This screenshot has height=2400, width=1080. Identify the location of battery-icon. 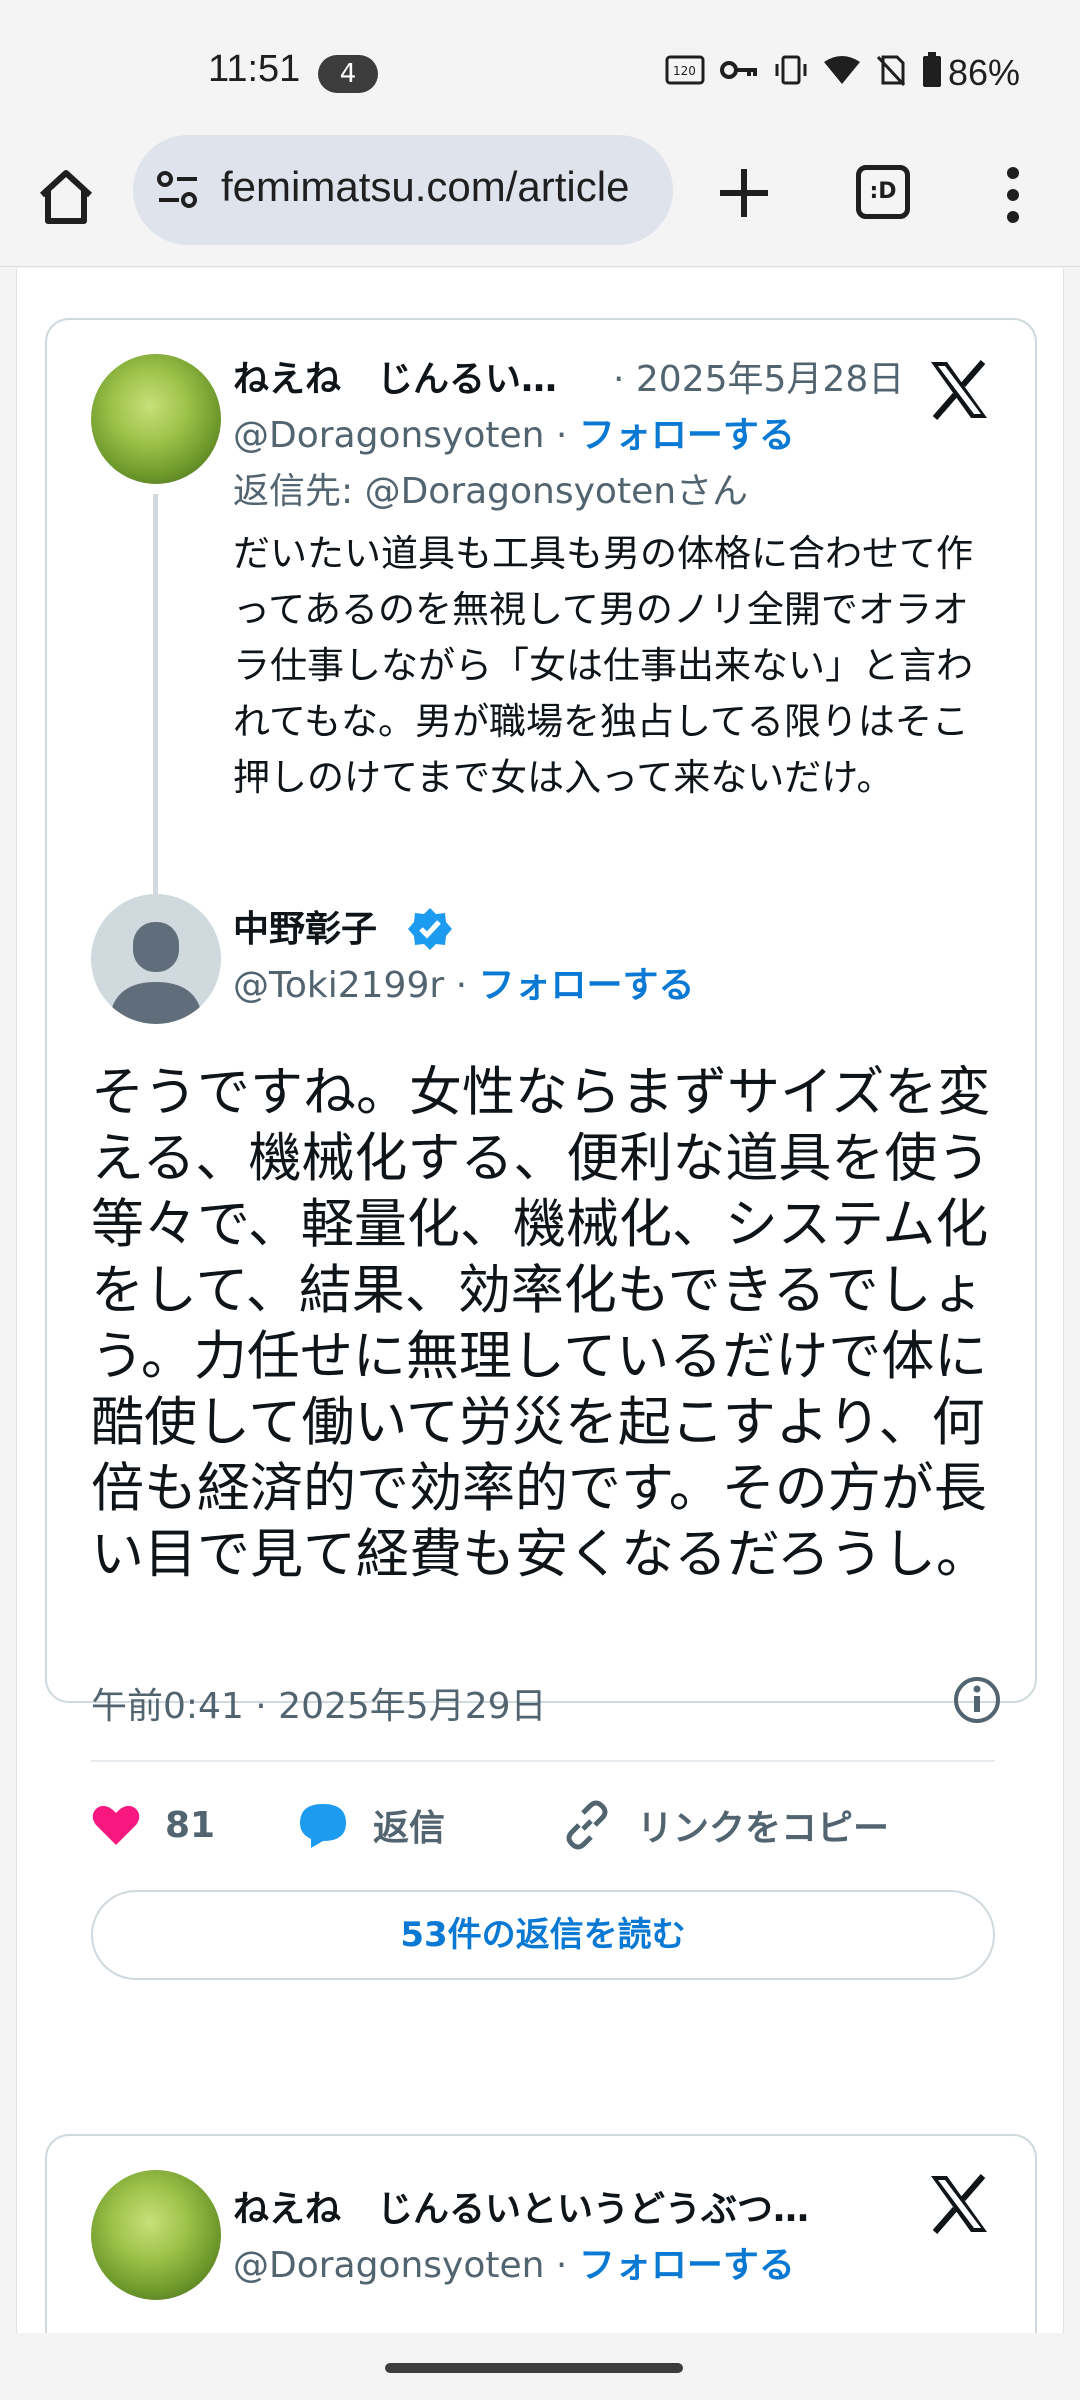
(932, 69).